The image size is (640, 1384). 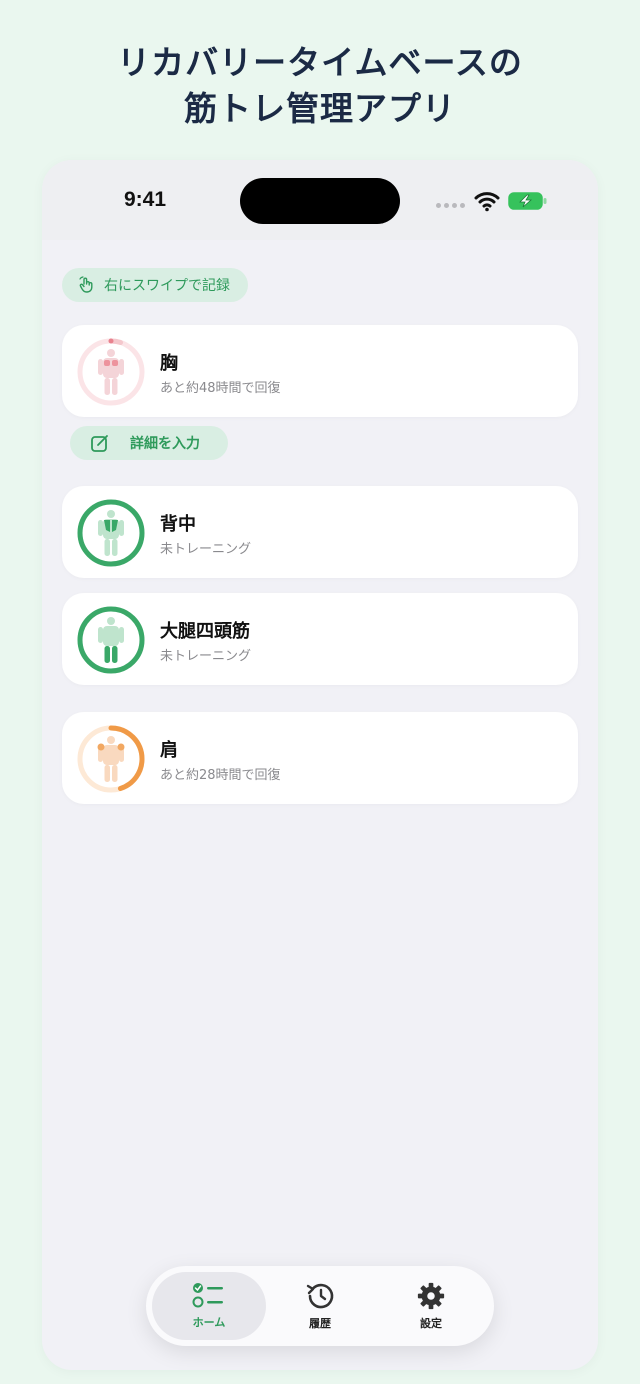 I want to click on recovery-status: あと約48時間で回復, so click(x=220, y=388).